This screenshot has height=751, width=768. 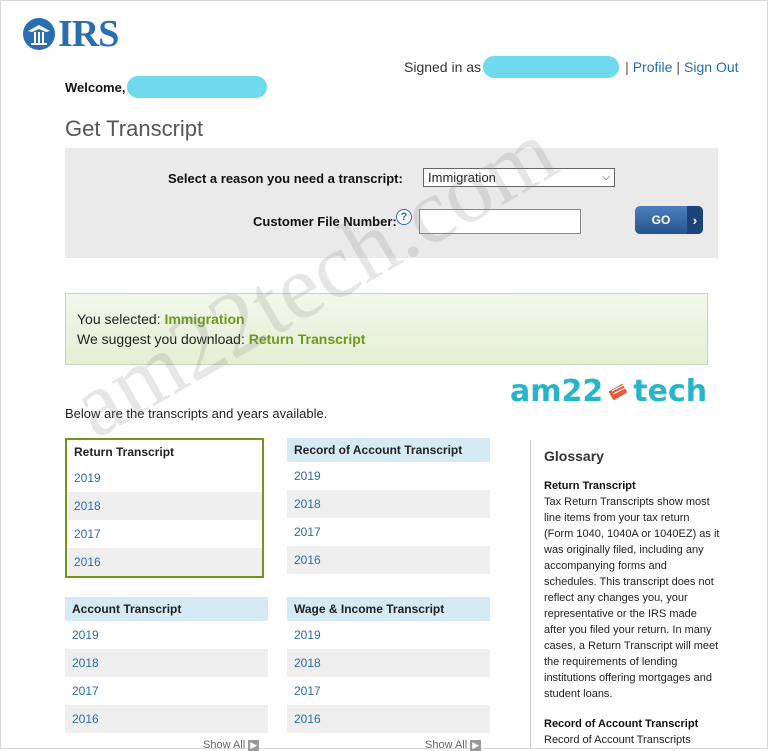 I want to click on transcript-title: Return Transcript, so click(x=164, y=452).